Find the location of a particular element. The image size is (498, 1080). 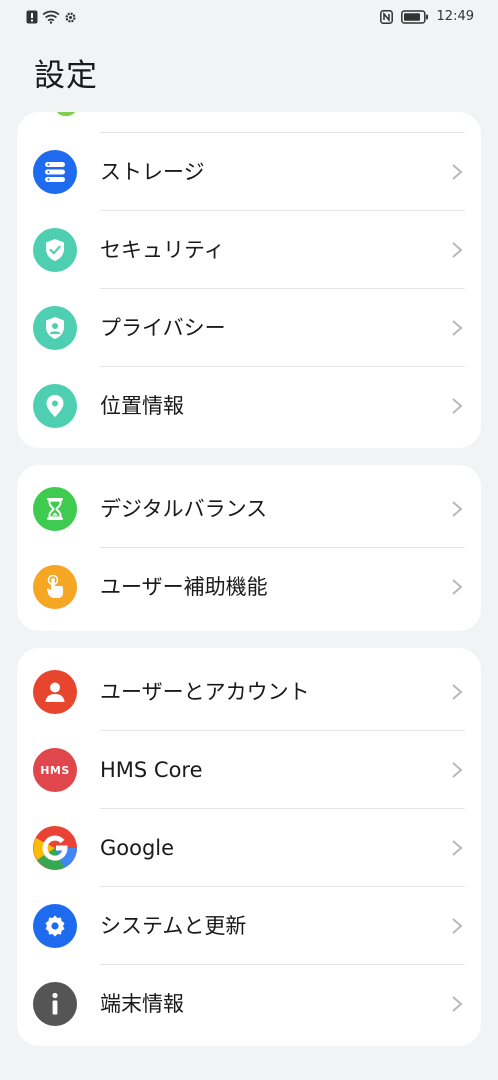

row-label: 端末情報 is located at coordinates (142, 1004).